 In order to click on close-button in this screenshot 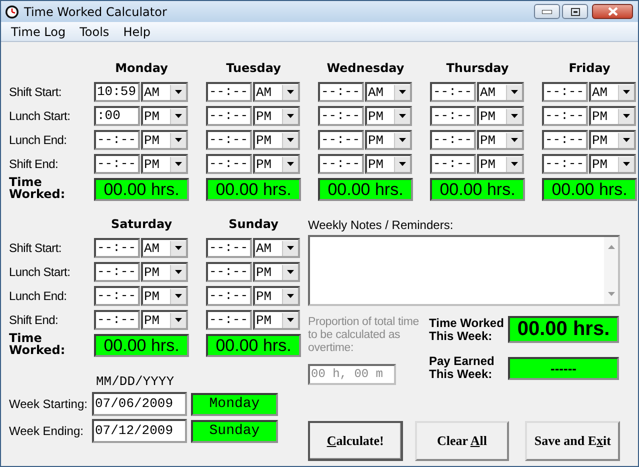, I will do `click(612, 11)`.